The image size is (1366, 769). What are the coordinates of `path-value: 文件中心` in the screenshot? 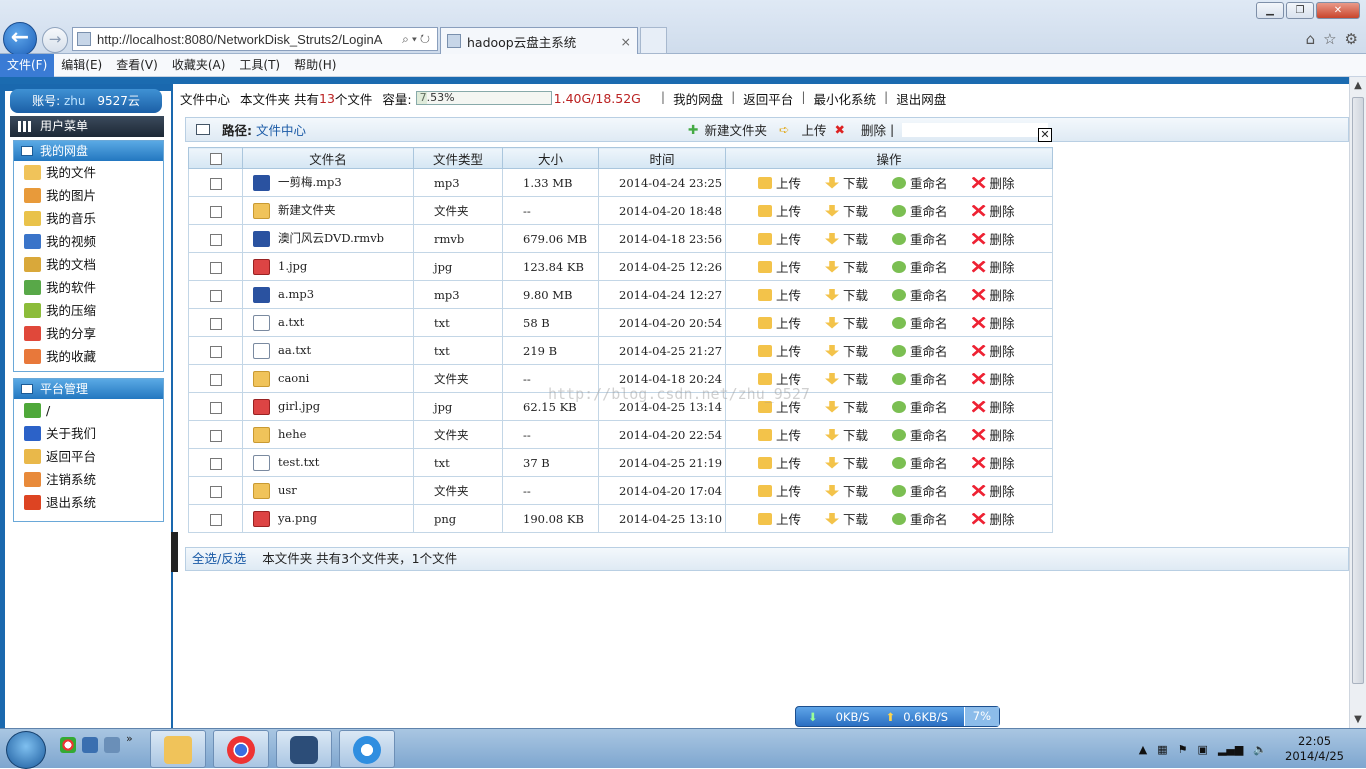 It's located at (281, 129).